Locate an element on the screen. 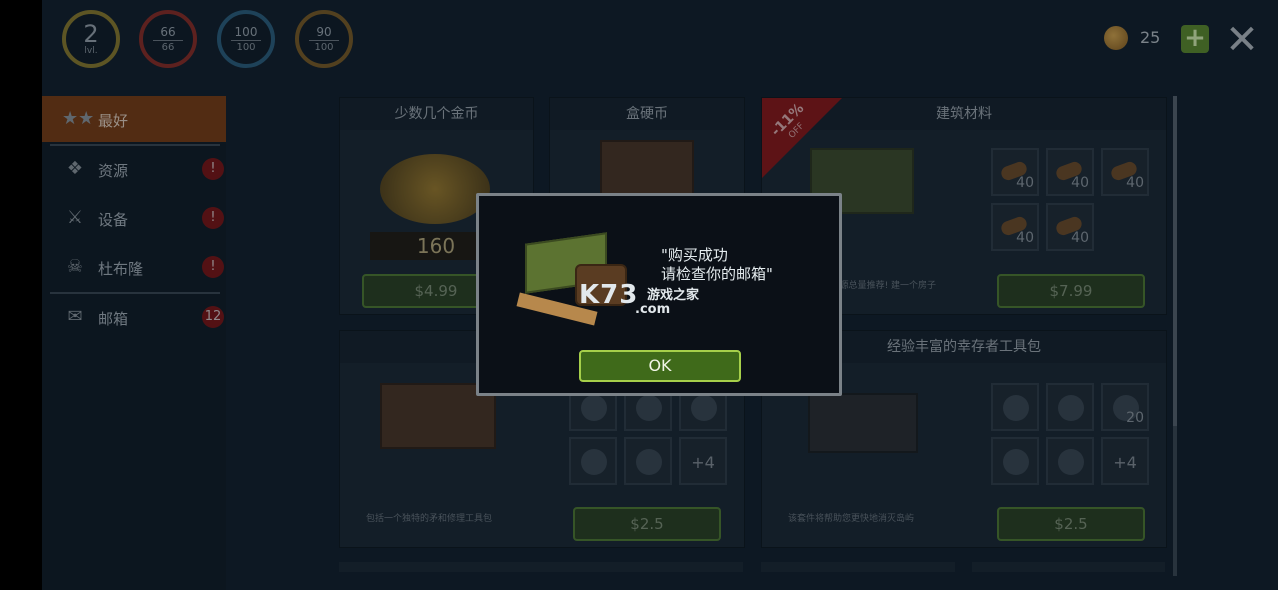  watermark-com: .com is located at coordinates (653, 309).